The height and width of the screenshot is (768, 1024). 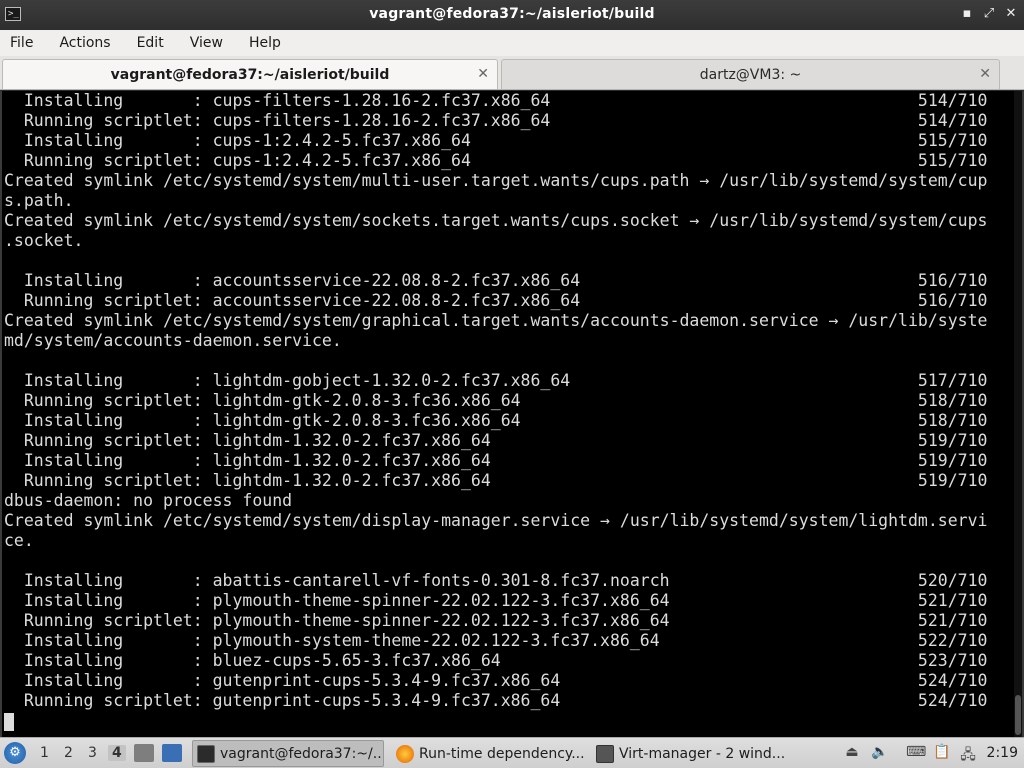 What do you see at coordinates (605, 753) in the screenshot?
I see `virt-manager-icon` at bounding box center [605, 753].